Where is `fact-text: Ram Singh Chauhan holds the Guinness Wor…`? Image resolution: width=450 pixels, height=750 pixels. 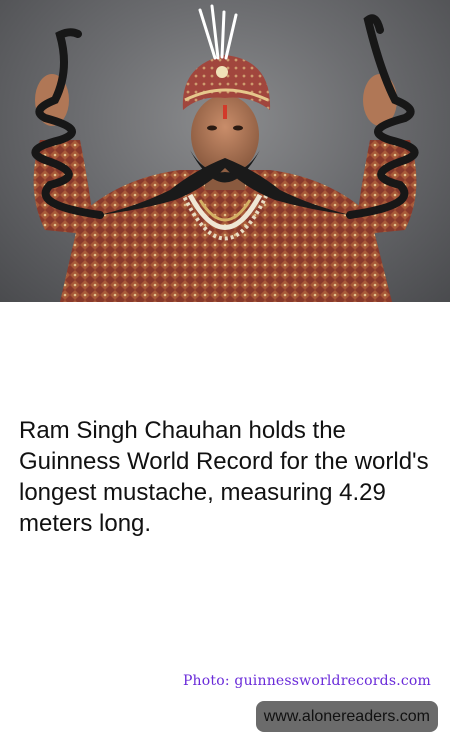
fact-text: Ram Singh Chauhan holds the Guinness Wor… is located at coordinates (224, 477).